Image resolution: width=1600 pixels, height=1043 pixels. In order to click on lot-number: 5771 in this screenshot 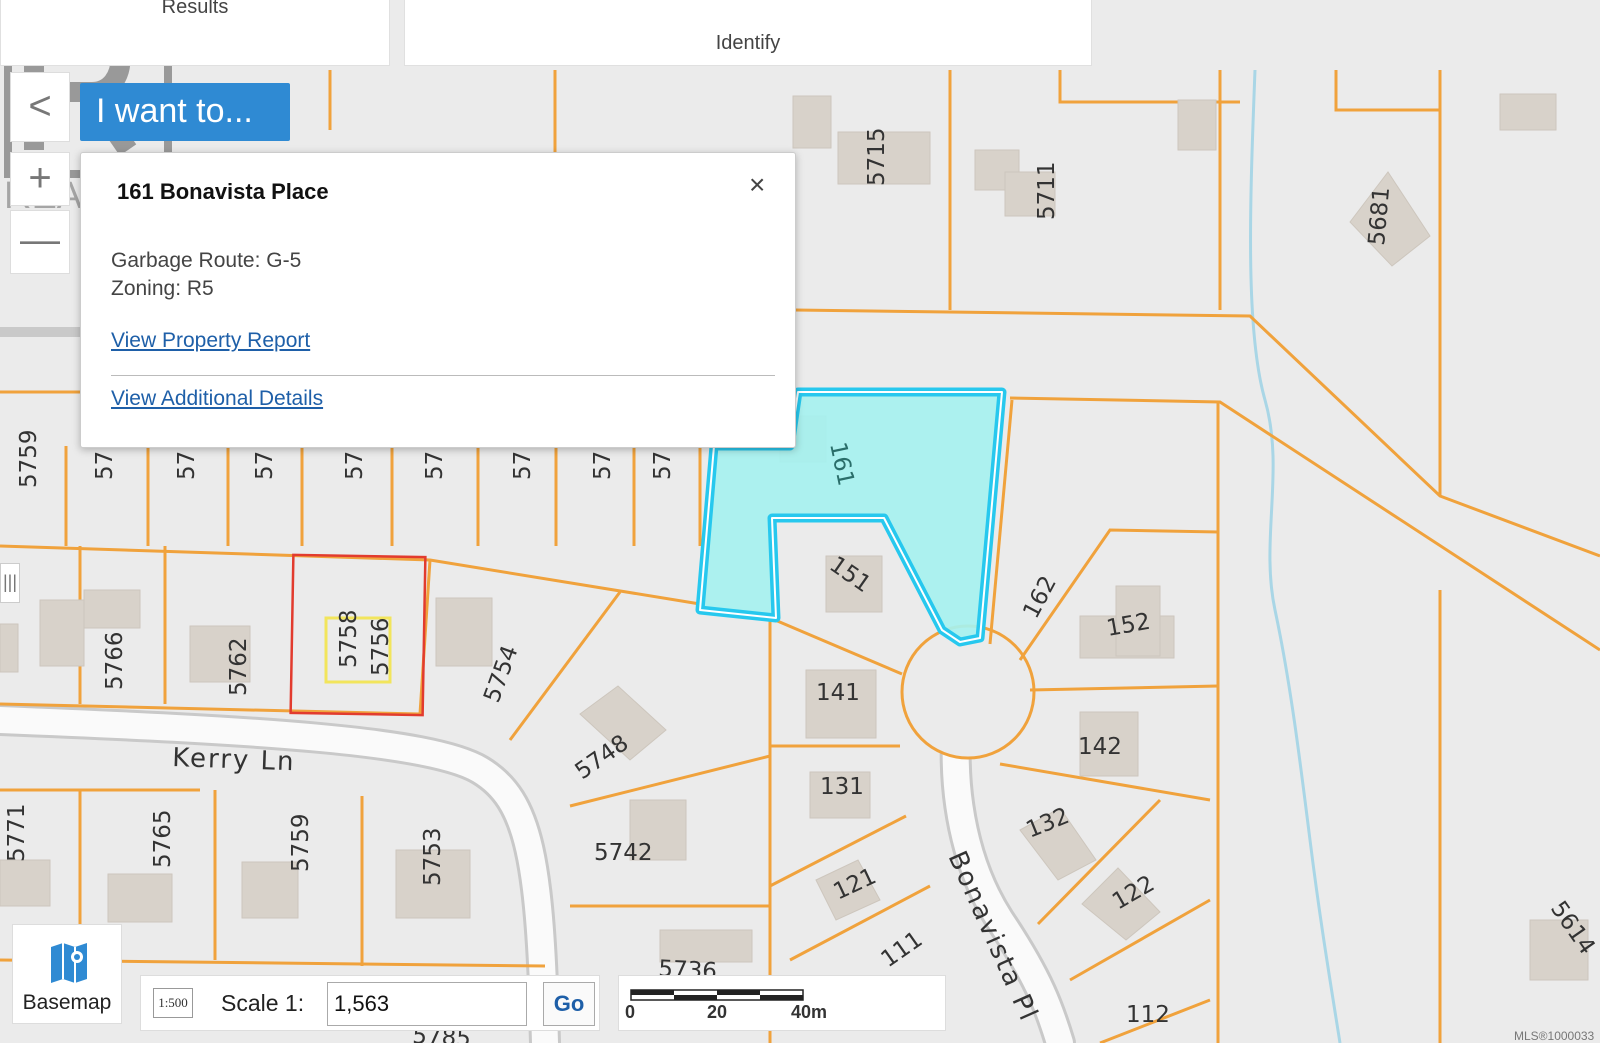, I will do `click(17, 832)`.